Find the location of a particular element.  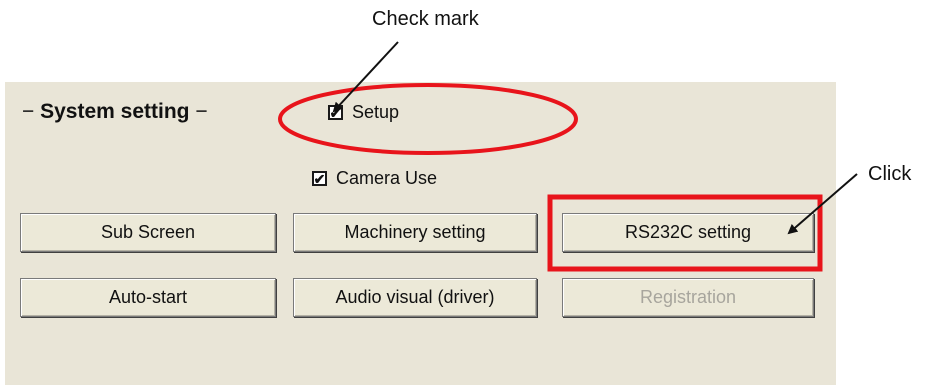

setup-checkbox: ✔ is located at coordinates (335, 112).